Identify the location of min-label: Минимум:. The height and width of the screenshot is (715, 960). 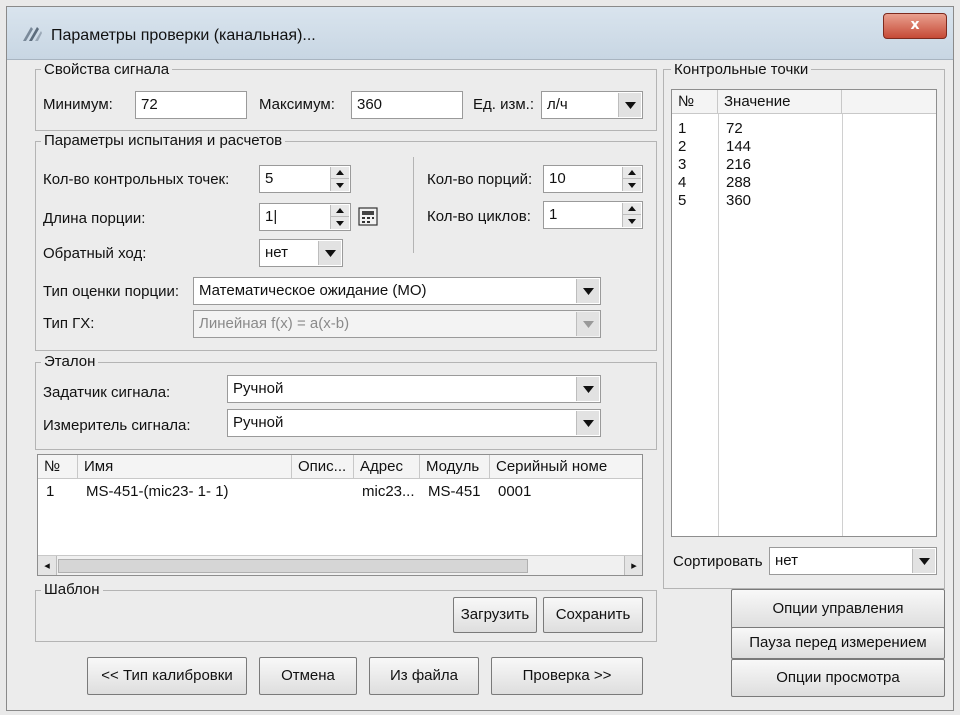
(78, 104).